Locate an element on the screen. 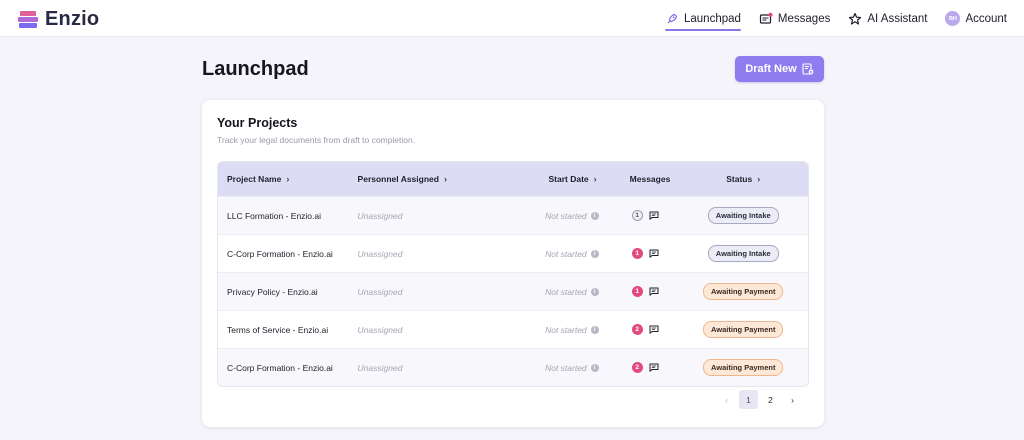 The image size is (1024, 440). star-icon is located at coordinates (855, 18).